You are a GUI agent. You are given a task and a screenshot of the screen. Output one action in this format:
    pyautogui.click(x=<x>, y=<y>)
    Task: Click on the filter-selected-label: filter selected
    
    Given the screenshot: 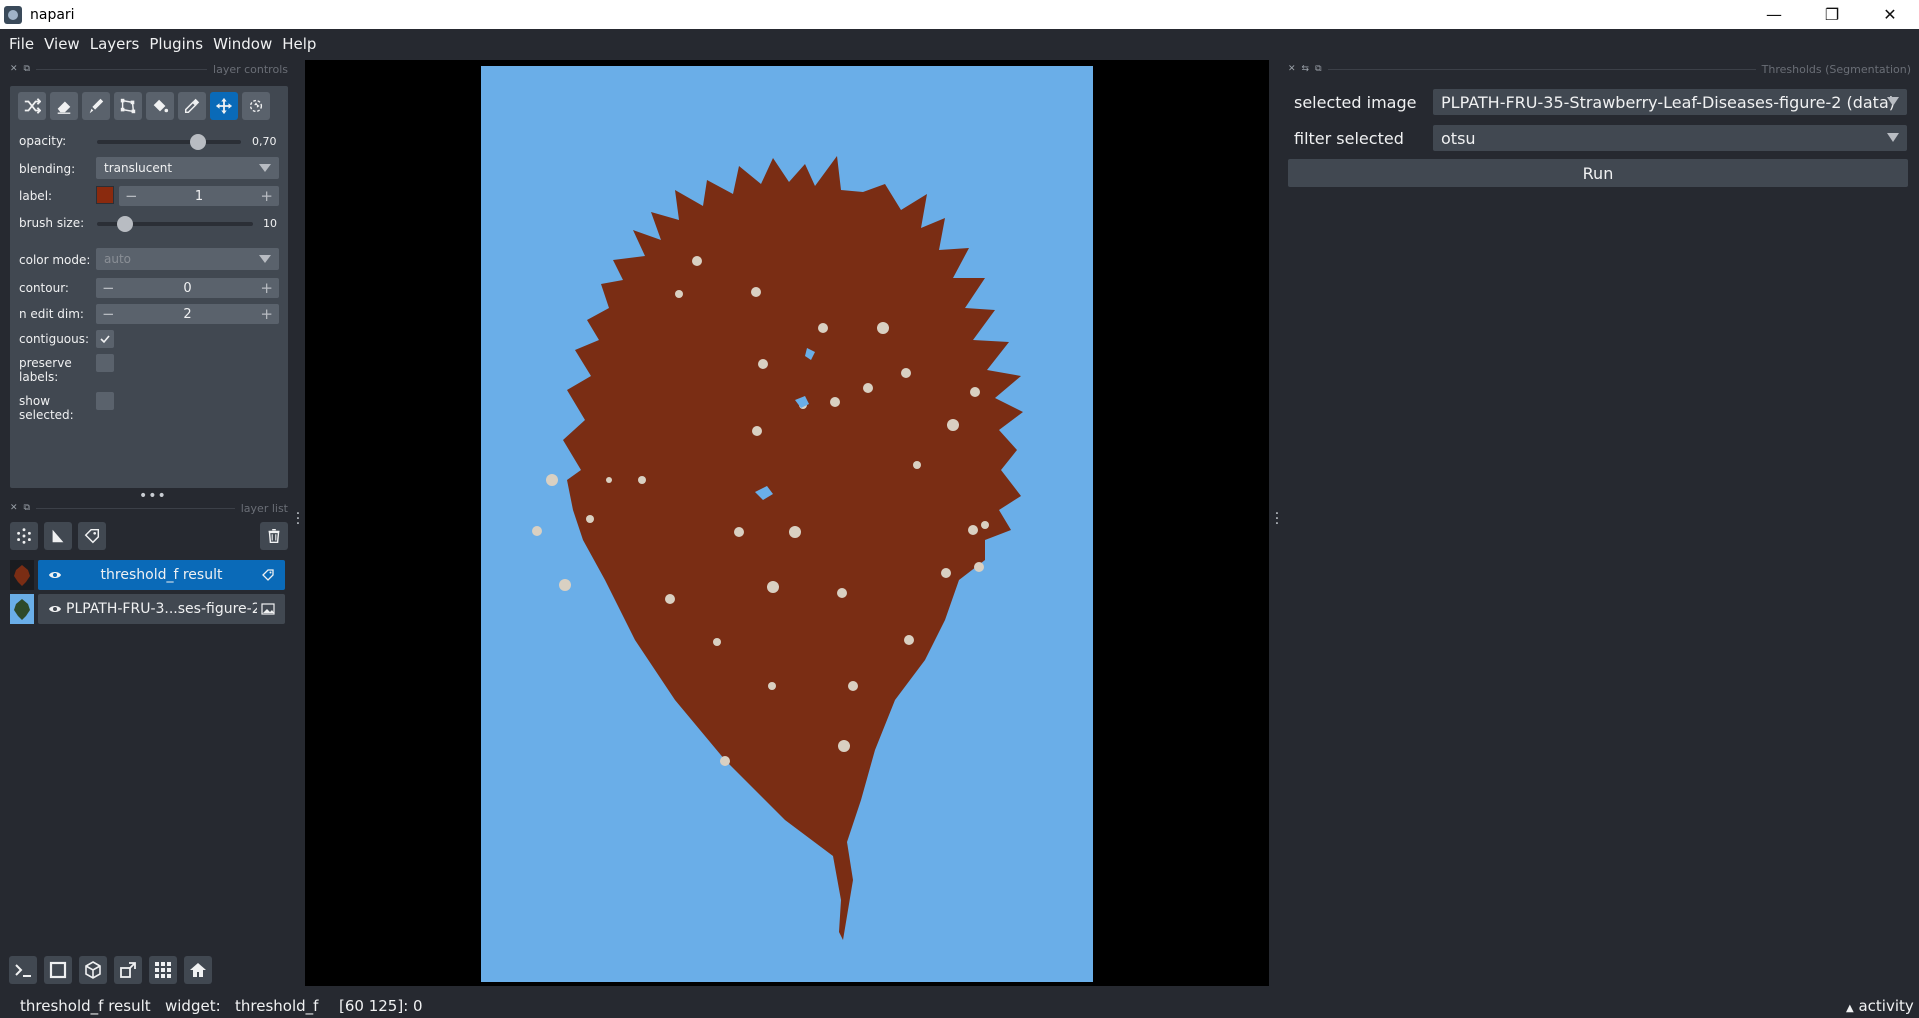 What is the action you would take?
    pyautogui.click(x=1349, y=138)
    